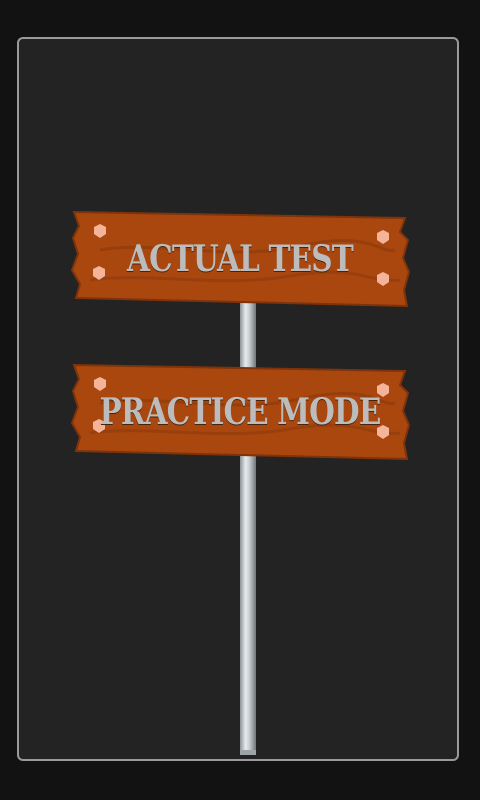 The width and height of the screenshot is (480, 800). I want to click on practice-mode-label: PRACTICE MODE, so click(240, 412).